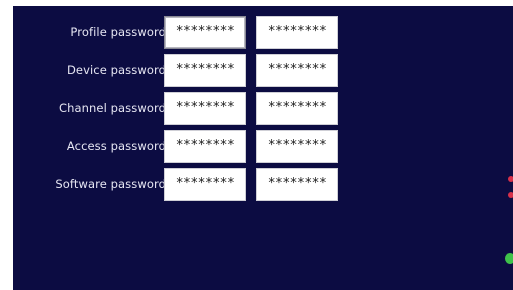 The height and width of the screenshot is (290, 513). I want to click on device-password-confirm-field: ********, so click(297, 70).